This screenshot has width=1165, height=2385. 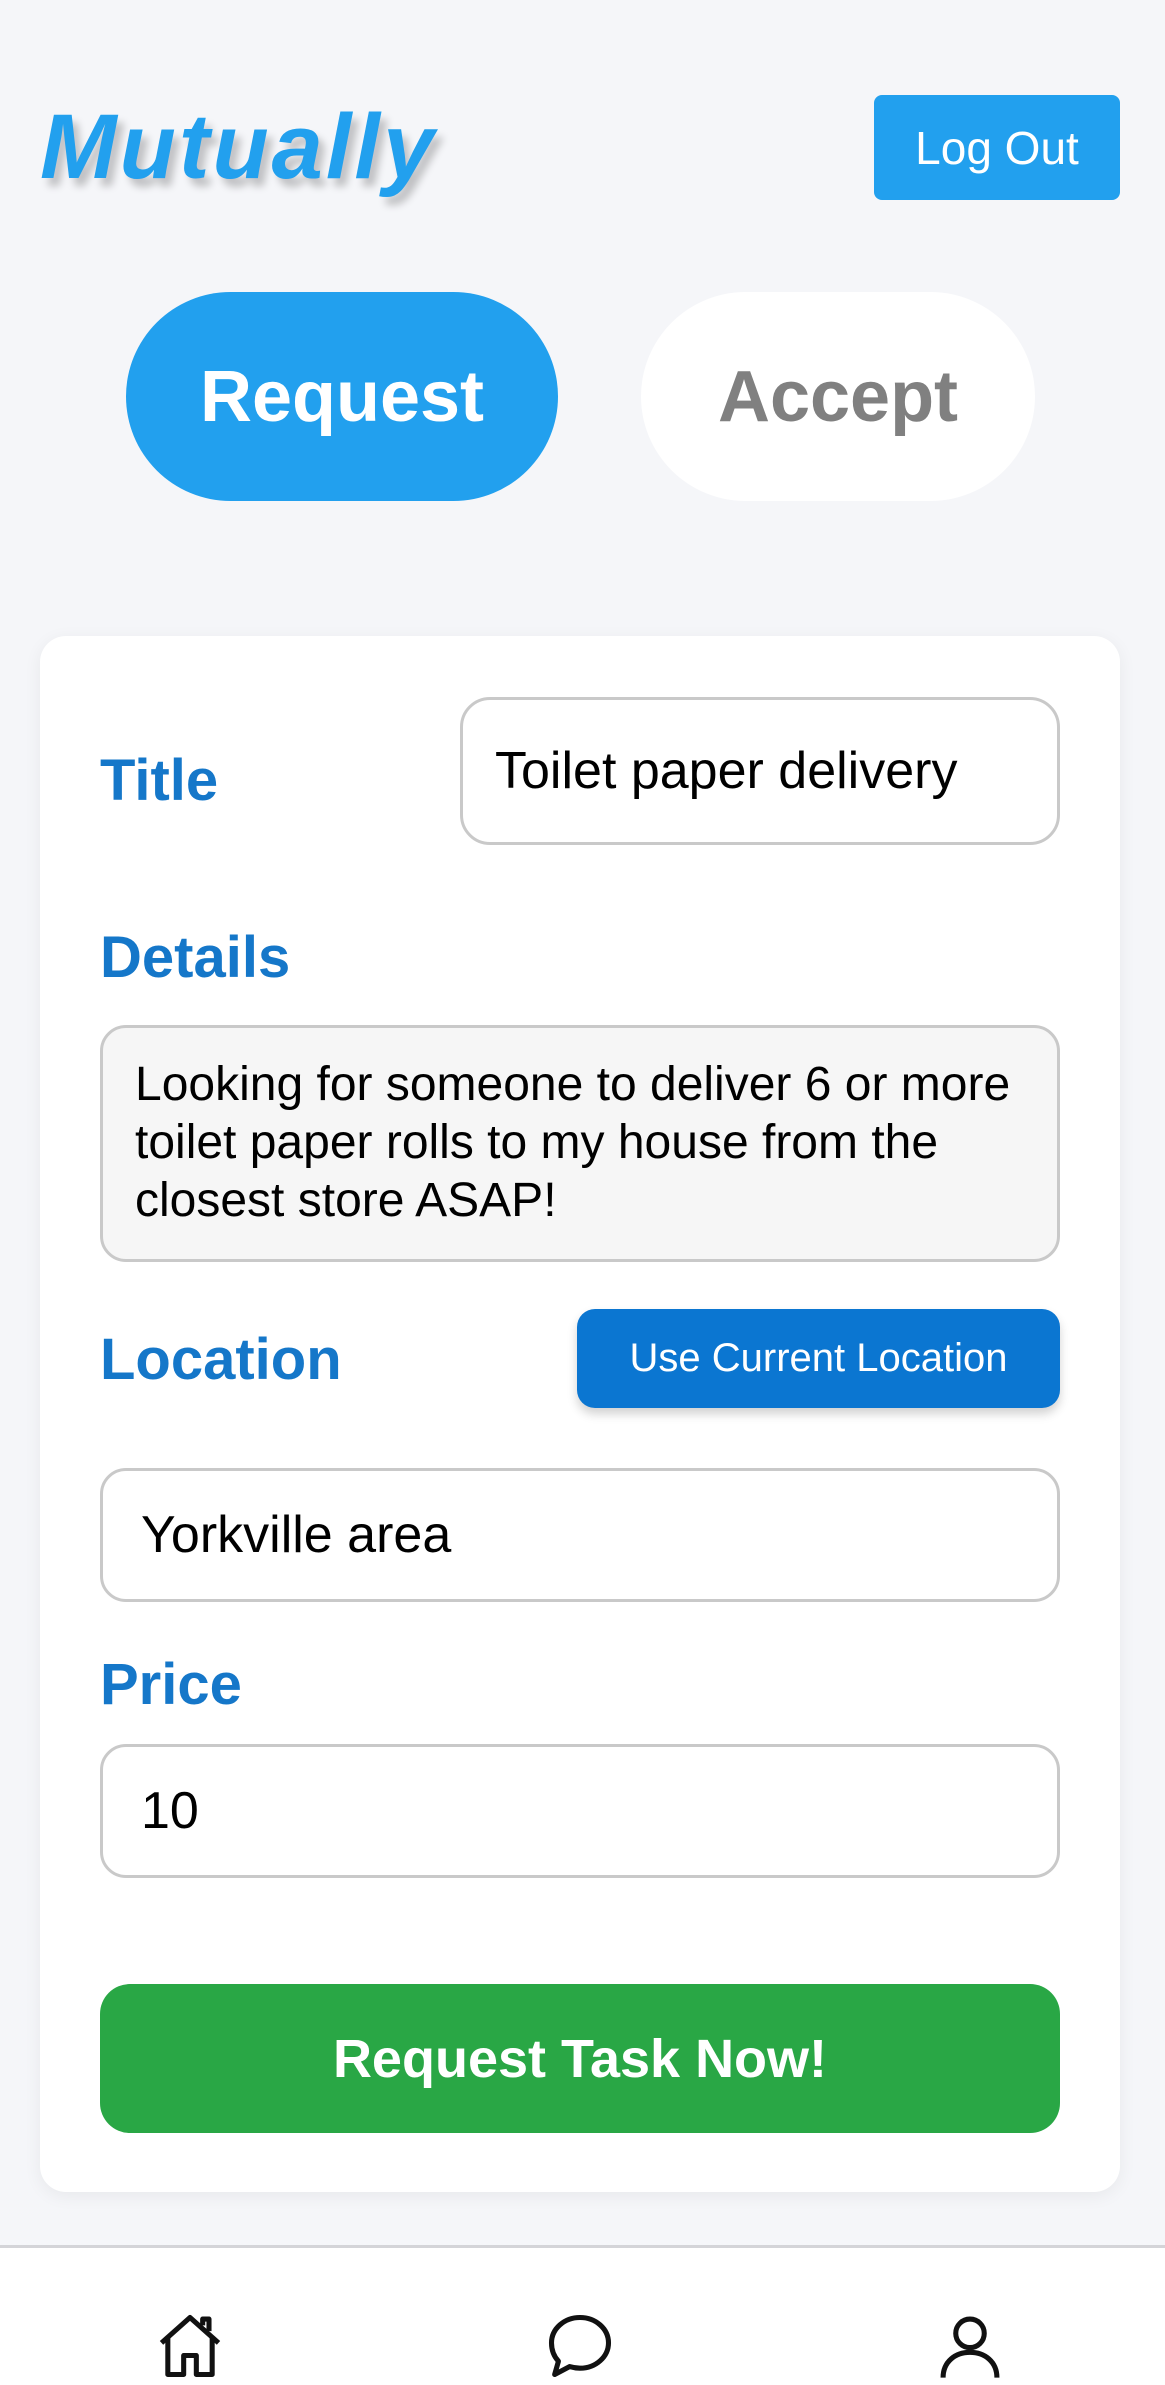 I want to click on chat-icon, so click(x=580, y=2346).